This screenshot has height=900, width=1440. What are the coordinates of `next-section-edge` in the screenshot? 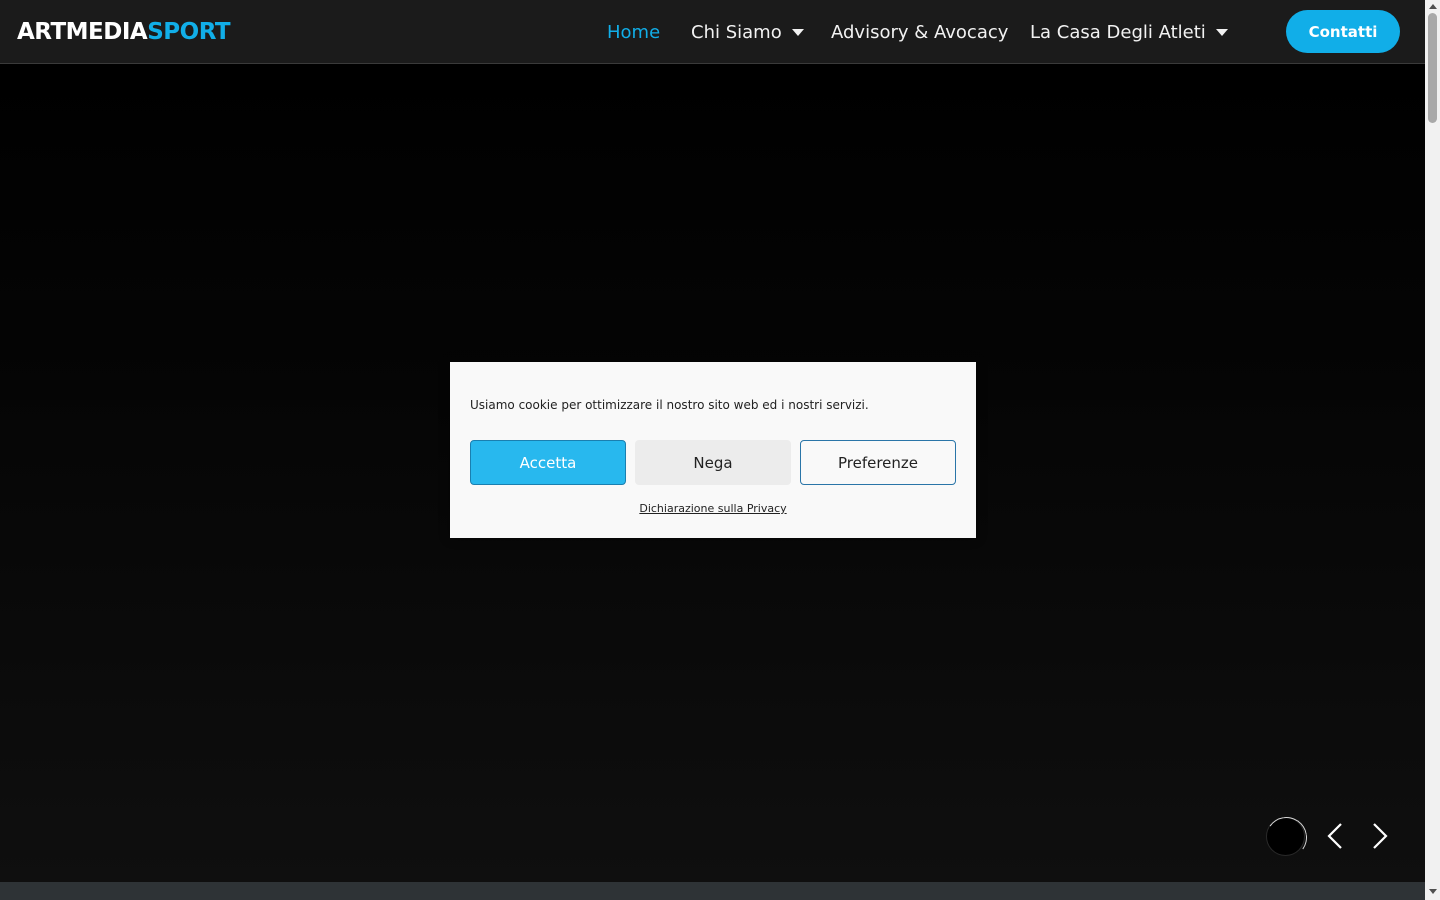 It's located at (712, 891).